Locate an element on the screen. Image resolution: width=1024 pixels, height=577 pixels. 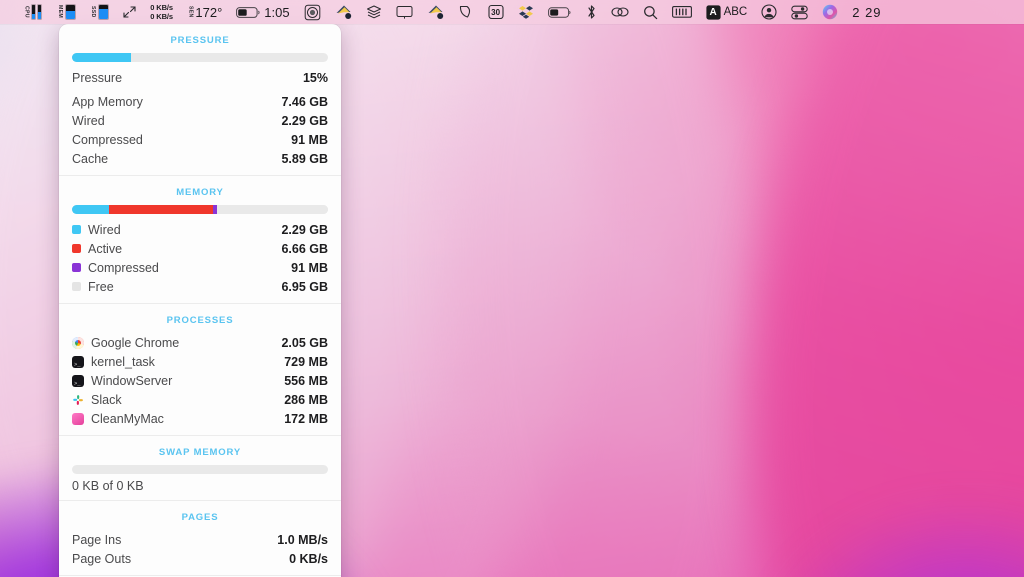
menubar-clock: 2 29 is located at coordinates (866, 12).